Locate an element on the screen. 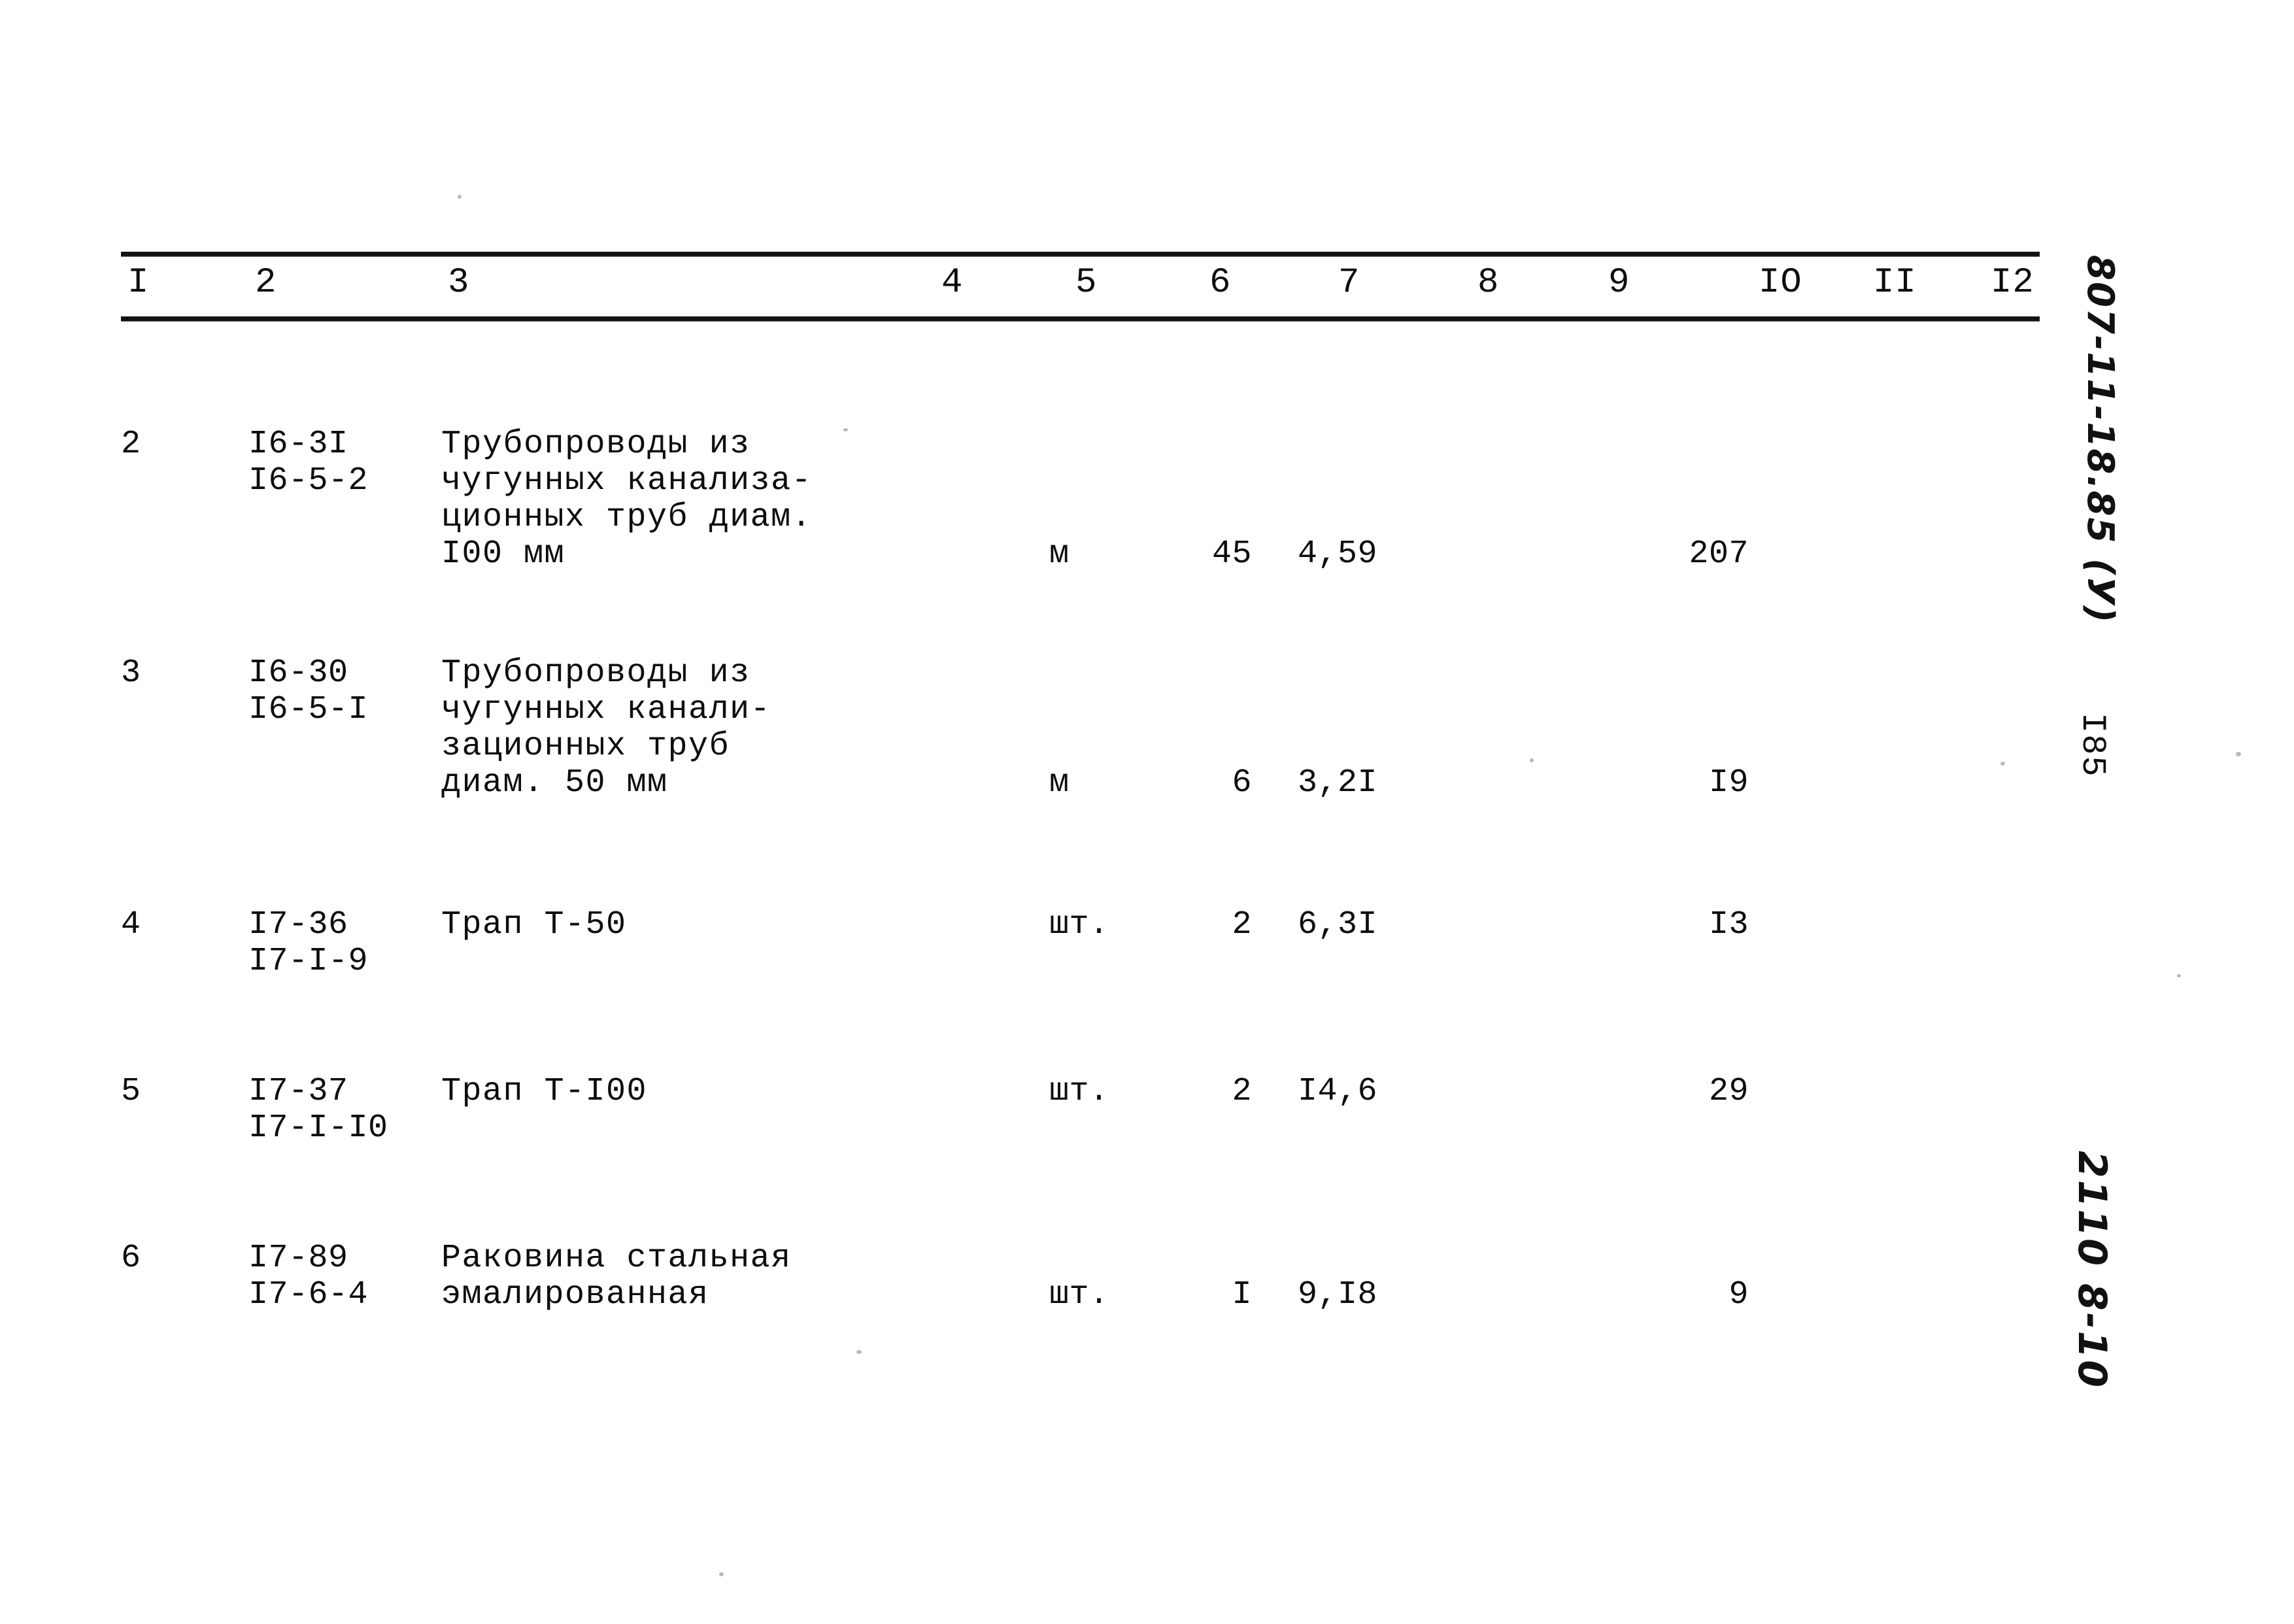 The height and width of the screenshot is (1624, 2294). row-quantity: 6 is located at coordinates (1242, 783).